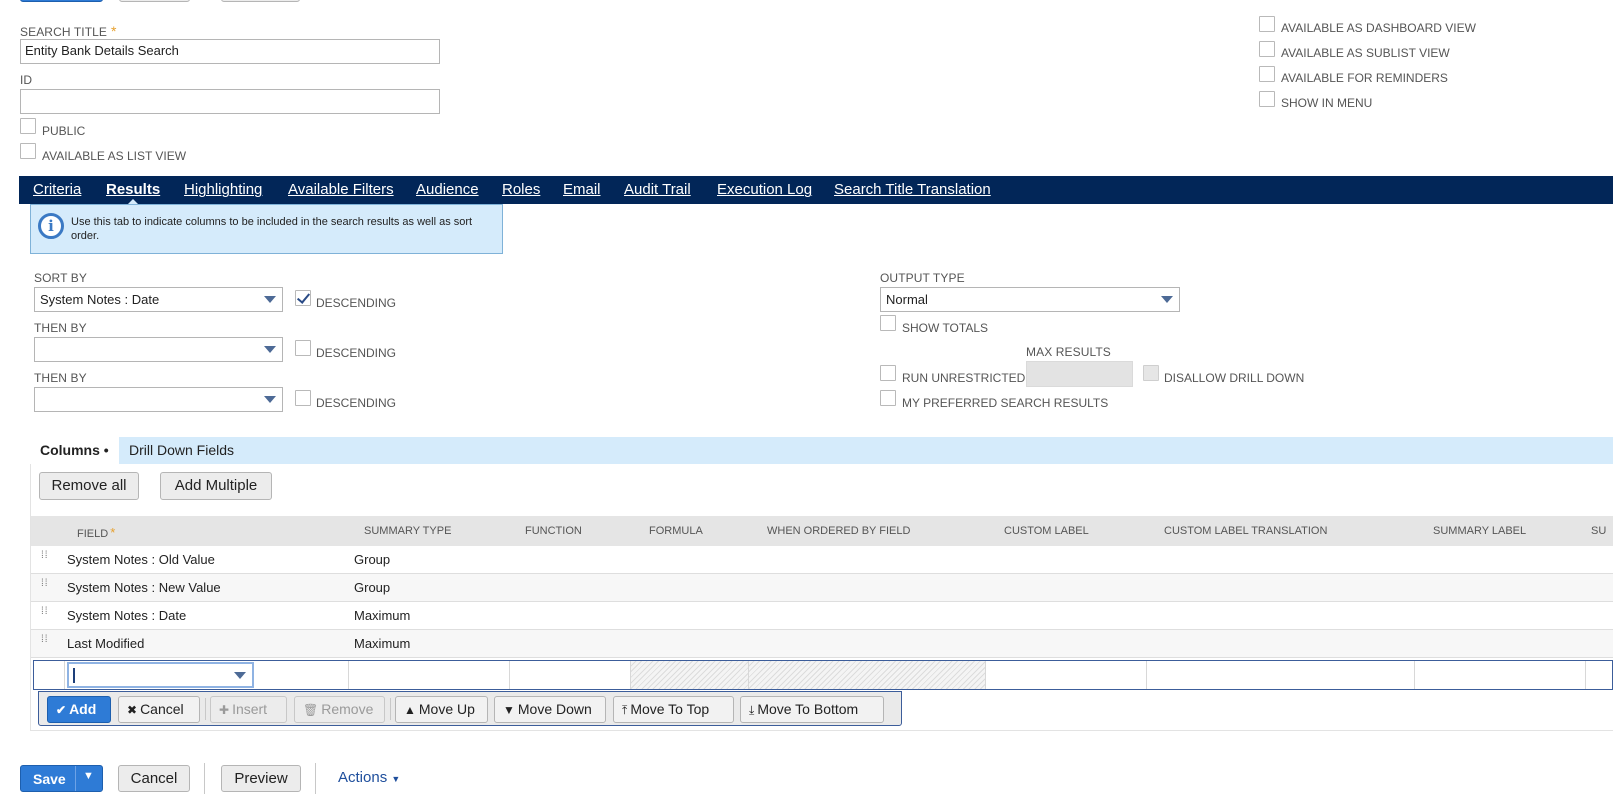 The image size is (1613, 801). What do you see at coordinates (1365, 53) in the screenshot?
I see `sublist-view-label: AVAILABLE AS SUBLIST VIEW` at bounding box center [1365, 53].